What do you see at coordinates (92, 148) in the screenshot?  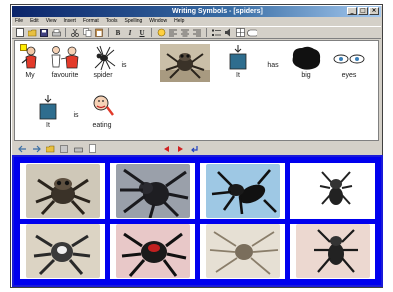 I see `page-icon` at bounding box center [92, 148].